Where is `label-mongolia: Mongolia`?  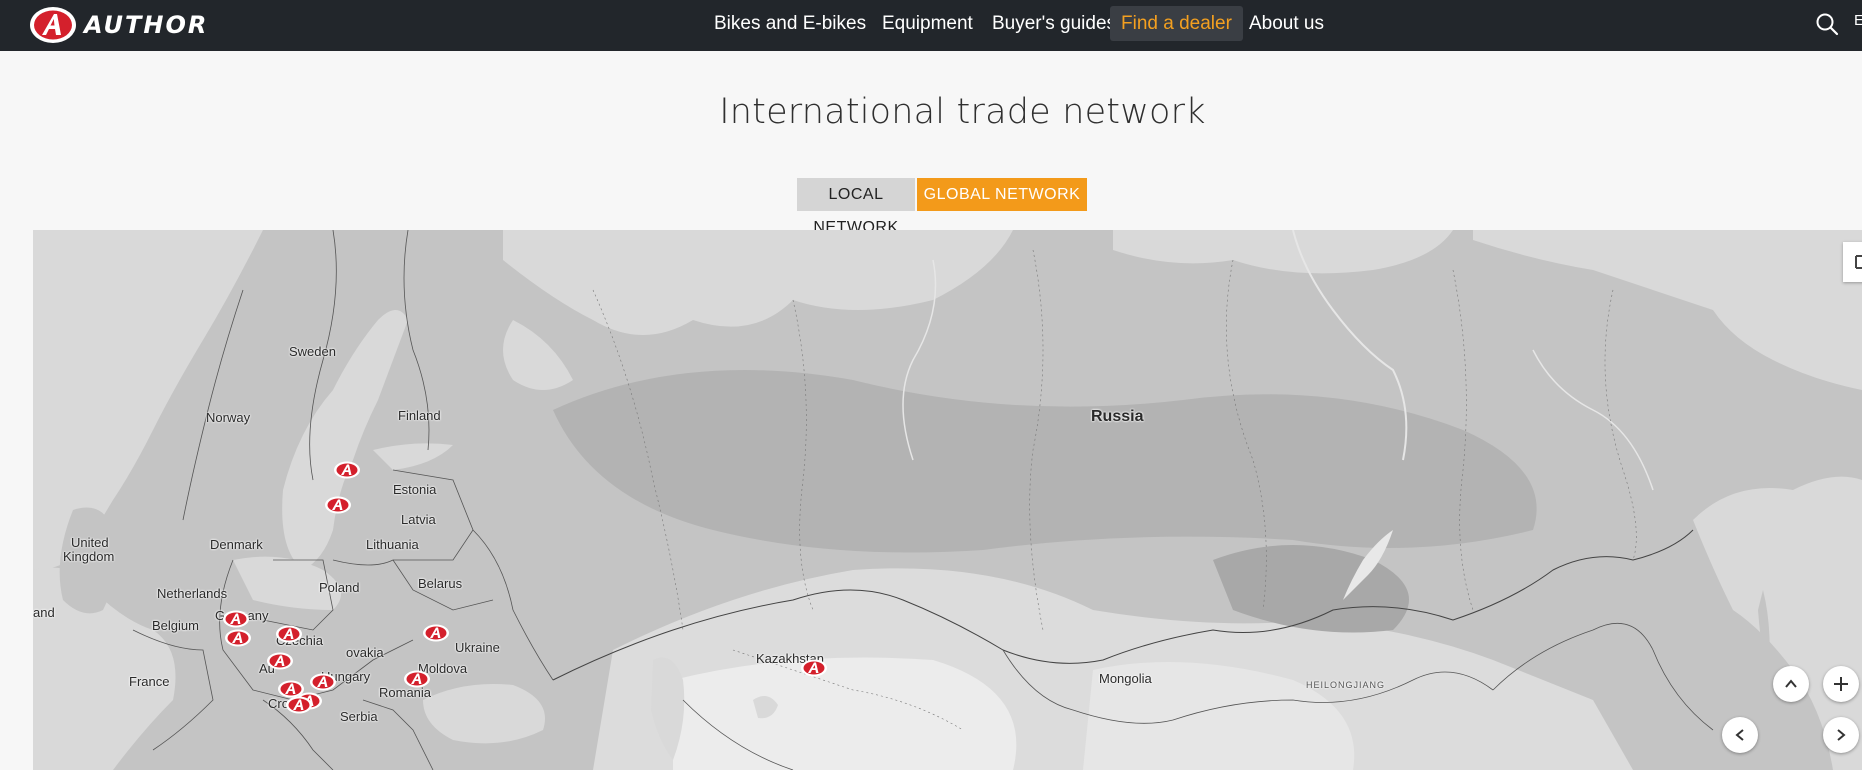 label-mongolia: Mongolia is located at coordinates (1125, 678).